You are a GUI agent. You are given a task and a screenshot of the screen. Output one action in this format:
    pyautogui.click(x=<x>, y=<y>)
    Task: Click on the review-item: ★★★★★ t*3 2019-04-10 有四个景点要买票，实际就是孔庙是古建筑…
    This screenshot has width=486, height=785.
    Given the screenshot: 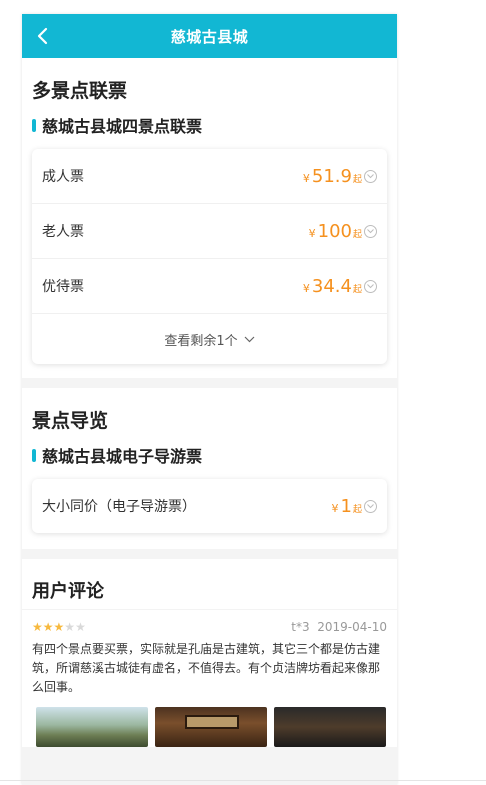 What is the action you would take?
    pyautogui.click(x=209, y=678)
    